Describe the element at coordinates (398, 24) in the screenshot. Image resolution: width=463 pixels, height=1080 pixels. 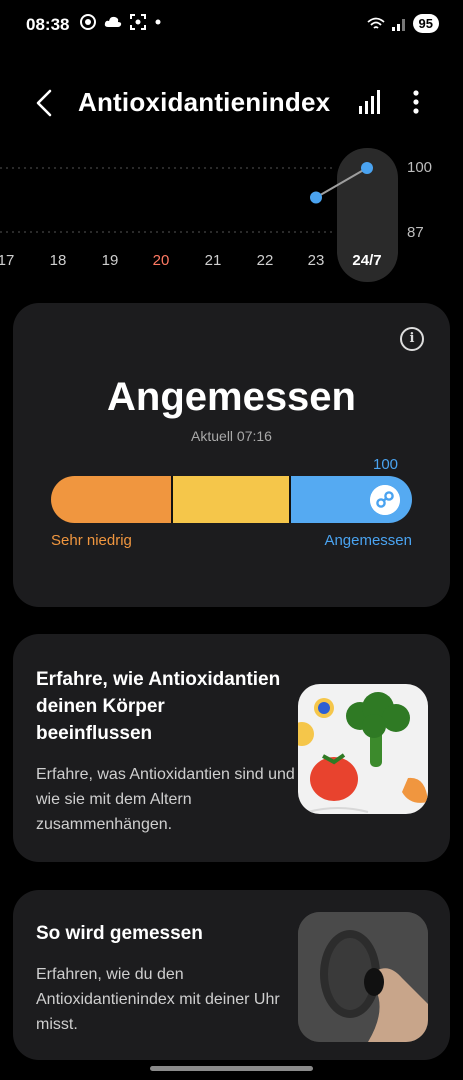
I see `signal-icon` at that location.